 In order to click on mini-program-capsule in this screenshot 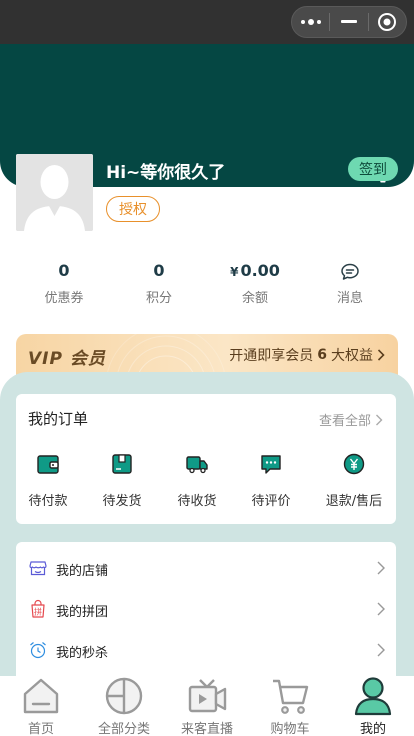, I will do `click(349, 22)`.